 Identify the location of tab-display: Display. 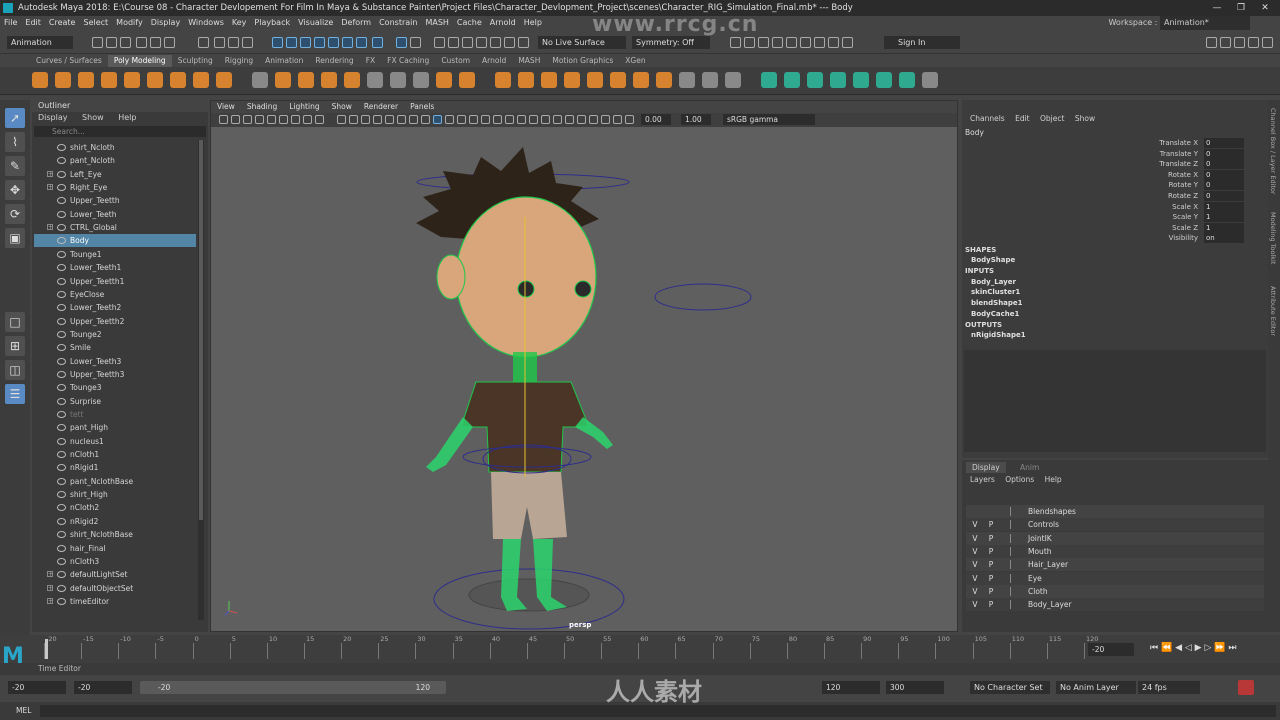
(986, 467).